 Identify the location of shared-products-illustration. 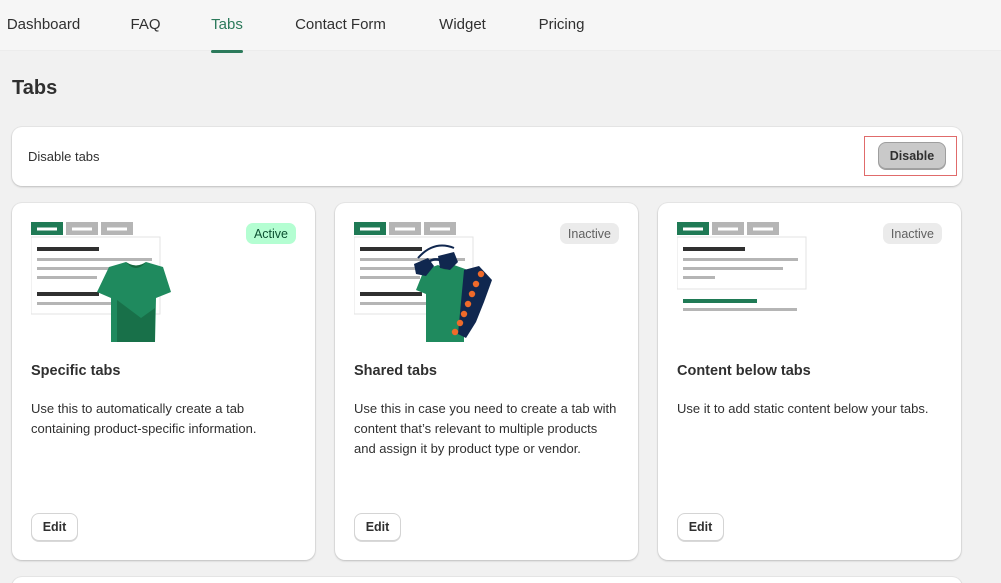
(423, 282).